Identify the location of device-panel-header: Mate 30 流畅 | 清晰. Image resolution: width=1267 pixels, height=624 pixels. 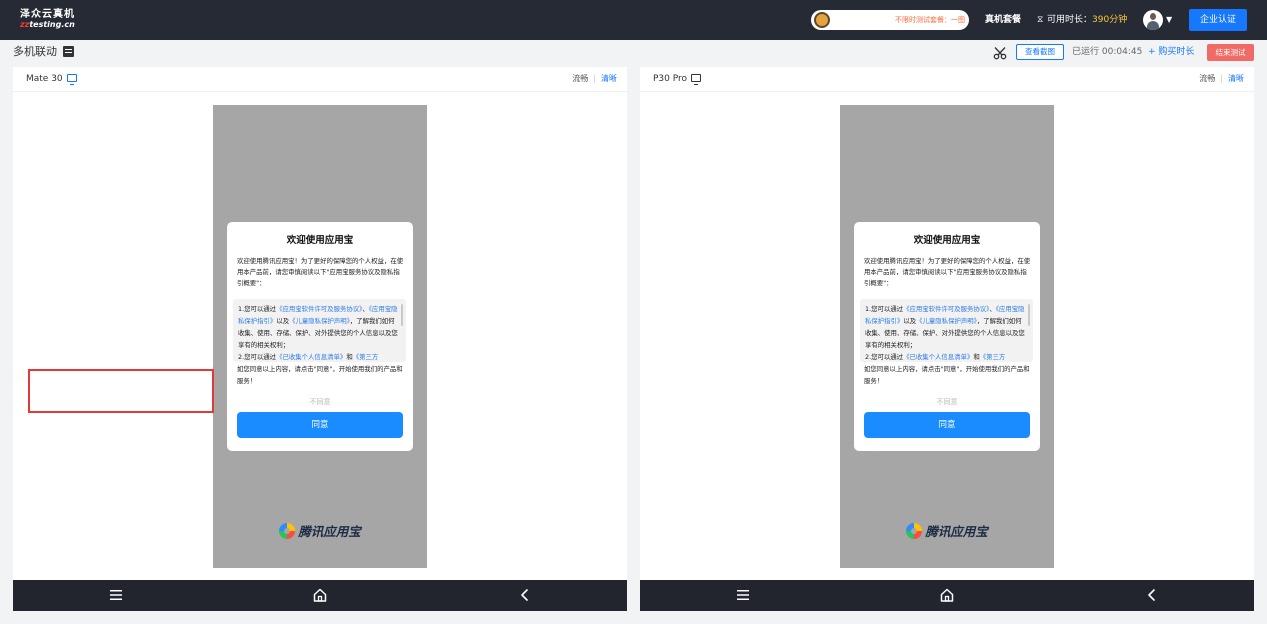
(320, 79).